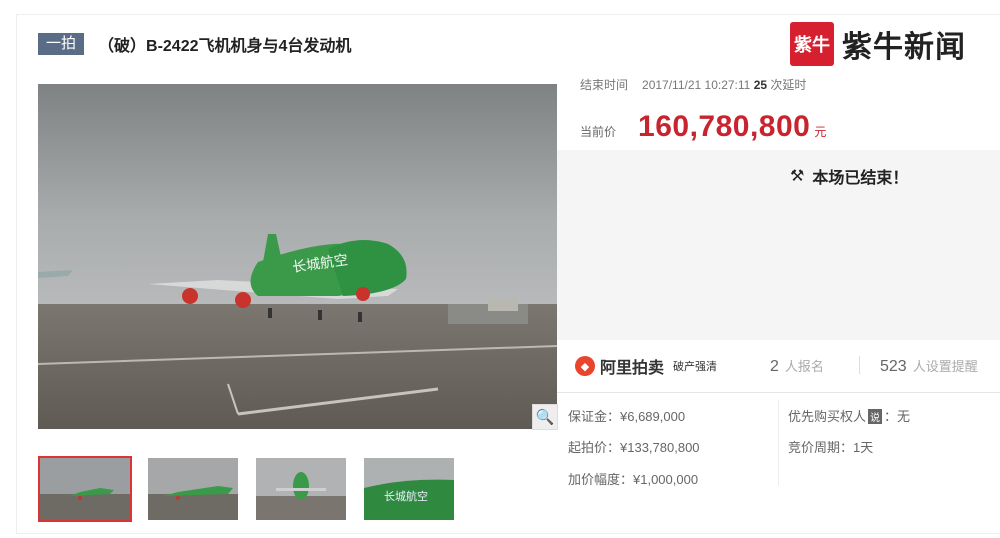  I want to click on bidding-cycle: 竞价周期：1天, so click(831, 447).